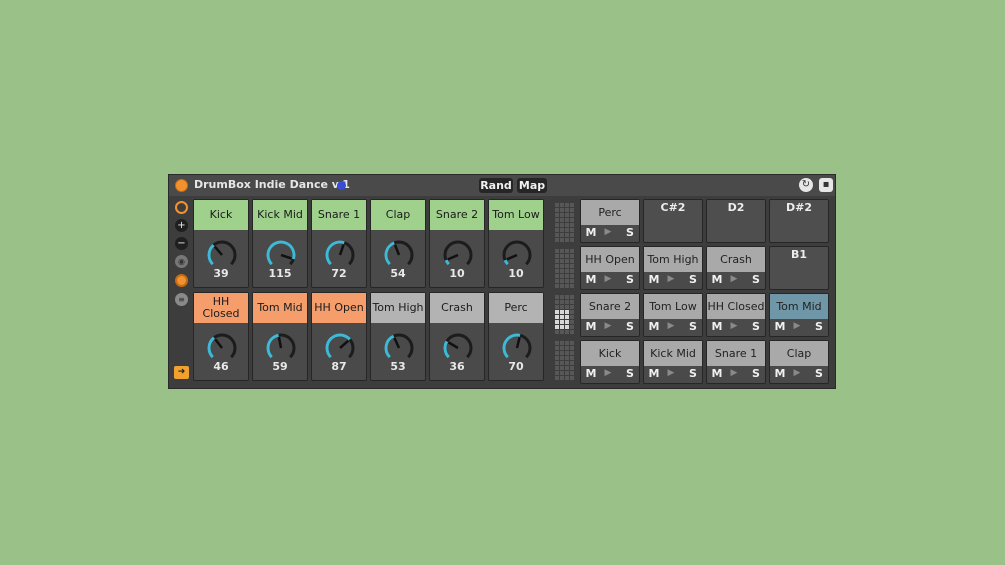  Describe the element at coordinates (799, 362) in the screenshot. I see `chain-slot: Clap M ▶ S` at that location.